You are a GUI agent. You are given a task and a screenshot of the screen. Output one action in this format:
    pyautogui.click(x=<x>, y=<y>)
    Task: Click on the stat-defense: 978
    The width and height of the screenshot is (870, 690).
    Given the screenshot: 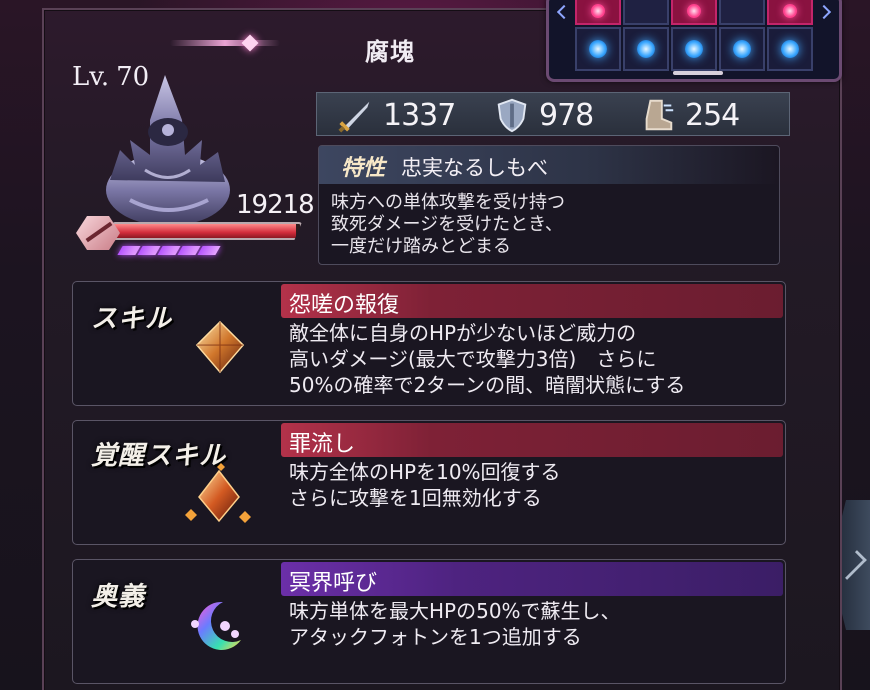 What is the action you would take?
    pyautogui.click(x=543, y=115)
    